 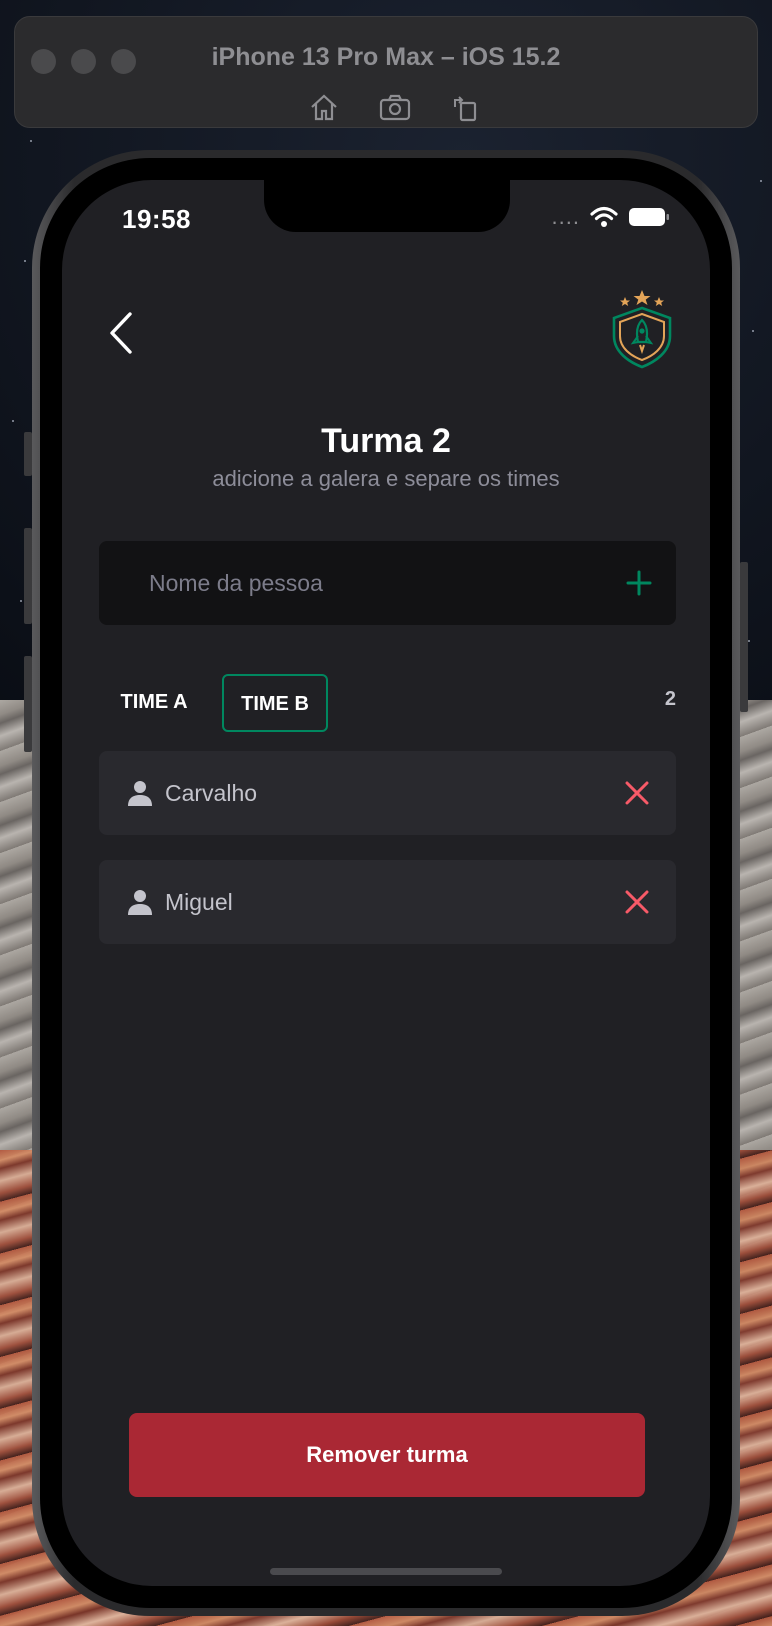 What do you see at coordinates (744, 637) in the screenshot?
I see `power-button` at bounding box center [744, 637].